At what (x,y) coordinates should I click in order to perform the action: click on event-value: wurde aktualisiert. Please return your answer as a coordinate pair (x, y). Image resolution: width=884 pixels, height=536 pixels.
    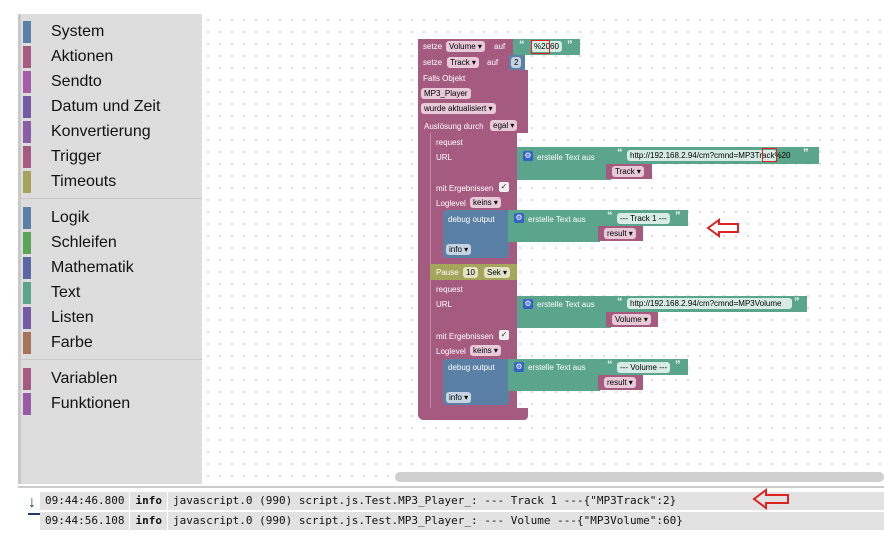
    Looking at the image, I should click on (455, 108).